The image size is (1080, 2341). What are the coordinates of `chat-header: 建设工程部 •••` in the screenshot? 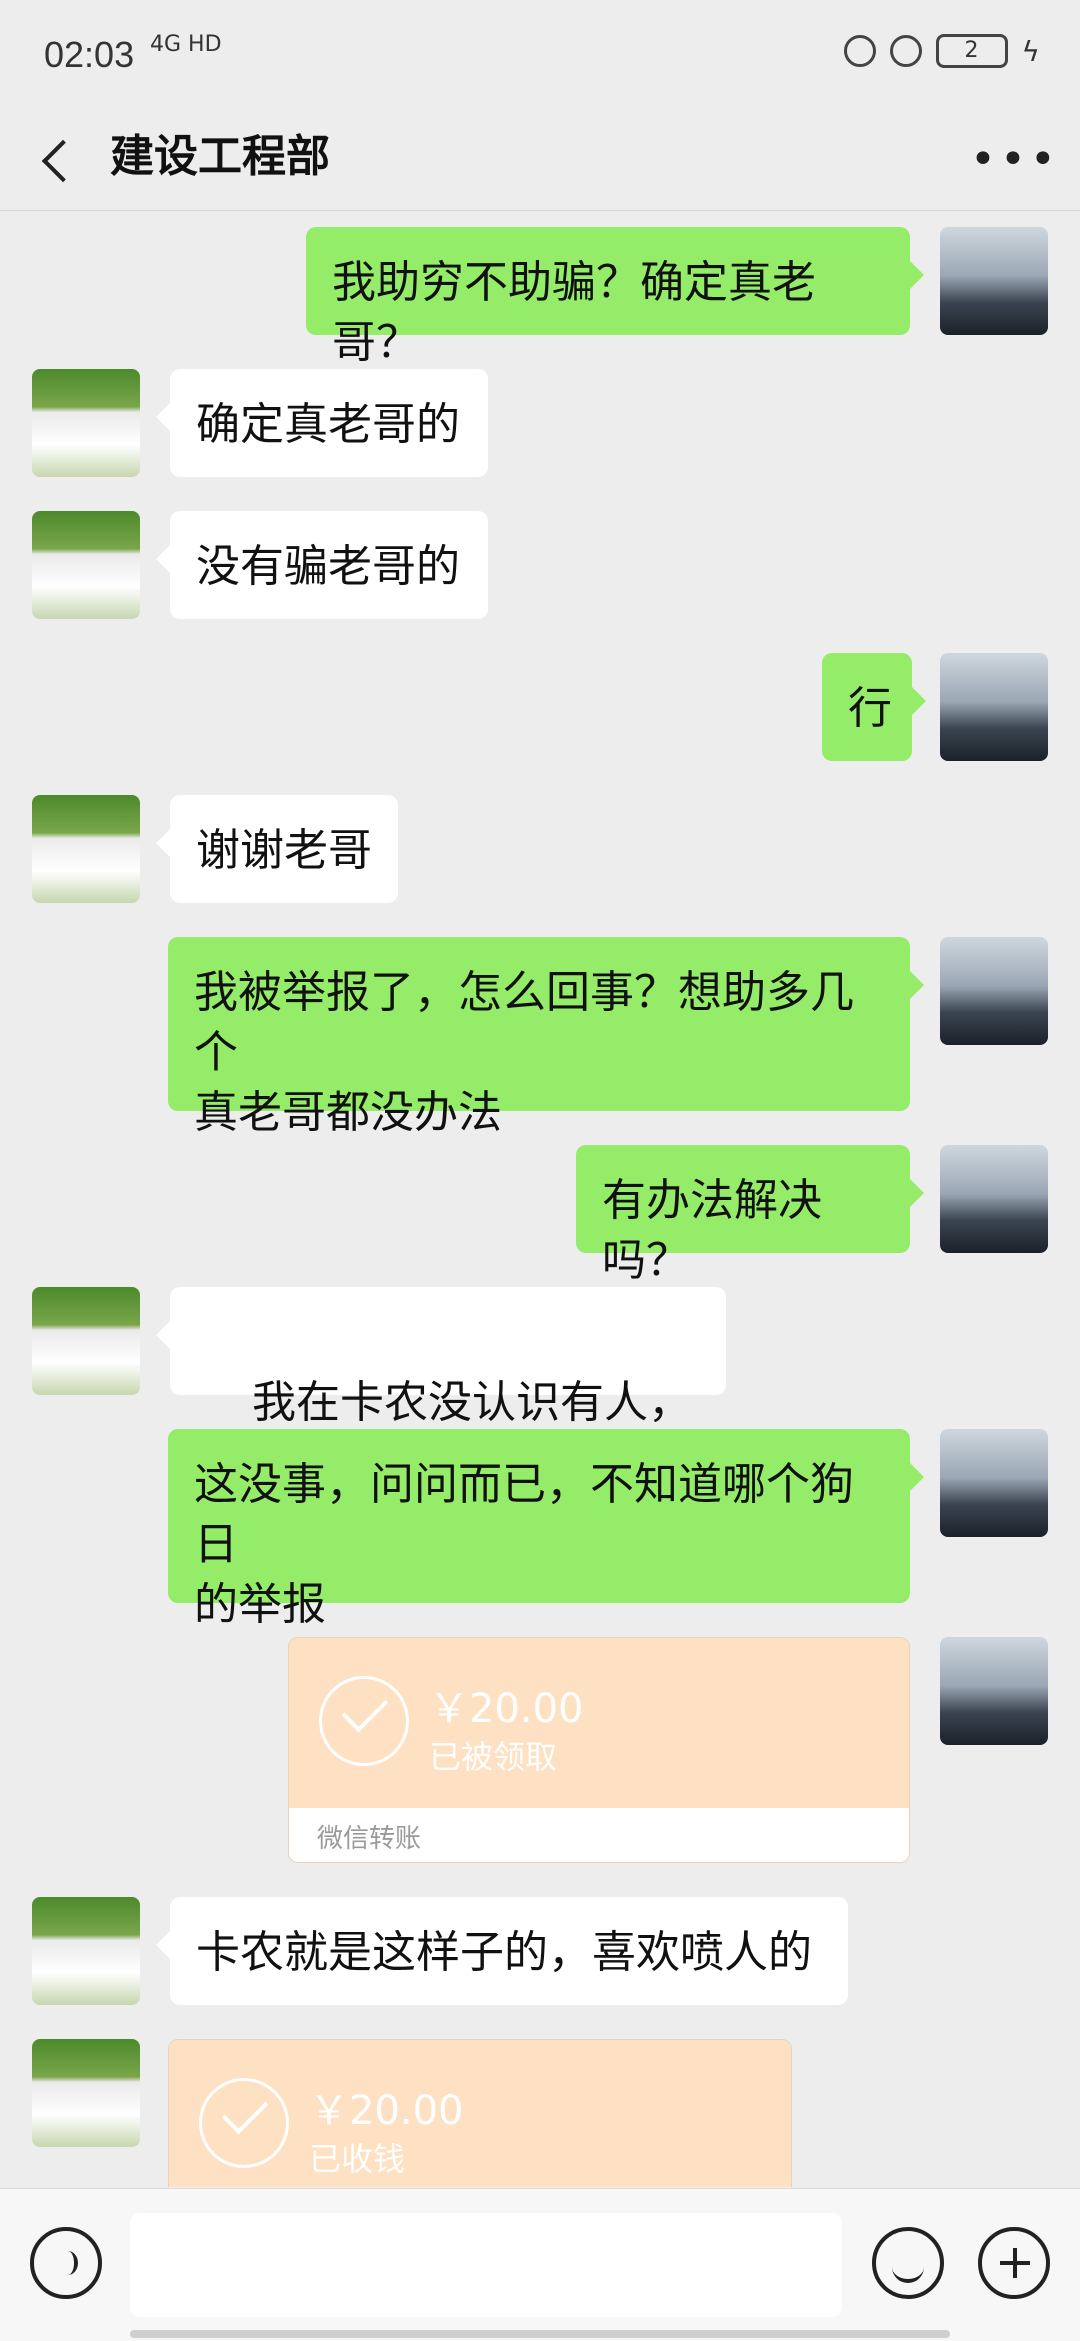 It's located at (540, 160).